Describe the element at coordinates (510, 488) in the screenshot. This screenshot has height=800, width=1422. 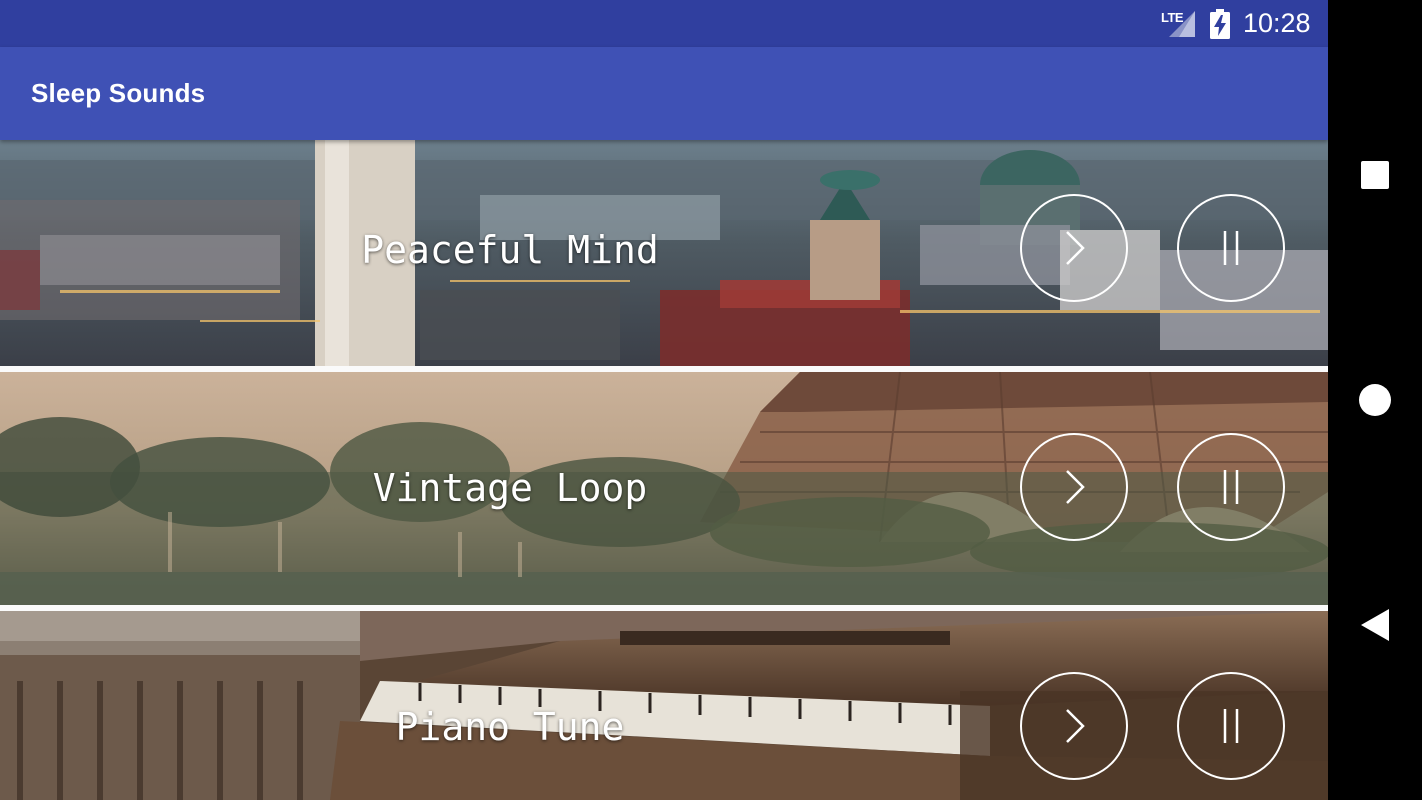
I see `sound-title: Vintage Loop` at that location.